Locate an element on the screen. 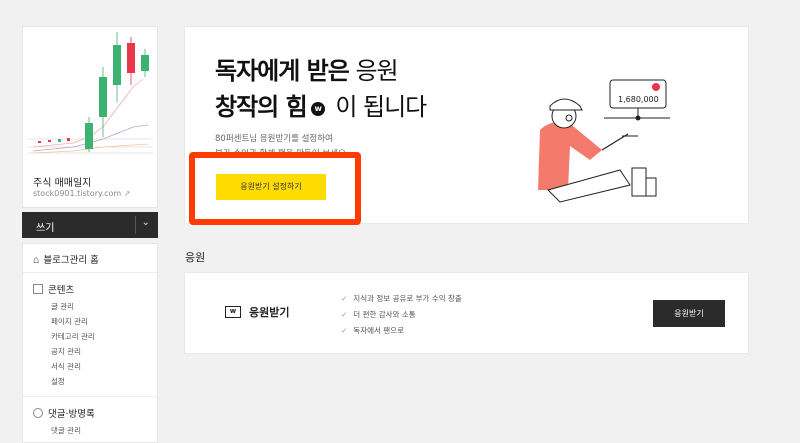  comment-icon is located at coordinates (38, 413).